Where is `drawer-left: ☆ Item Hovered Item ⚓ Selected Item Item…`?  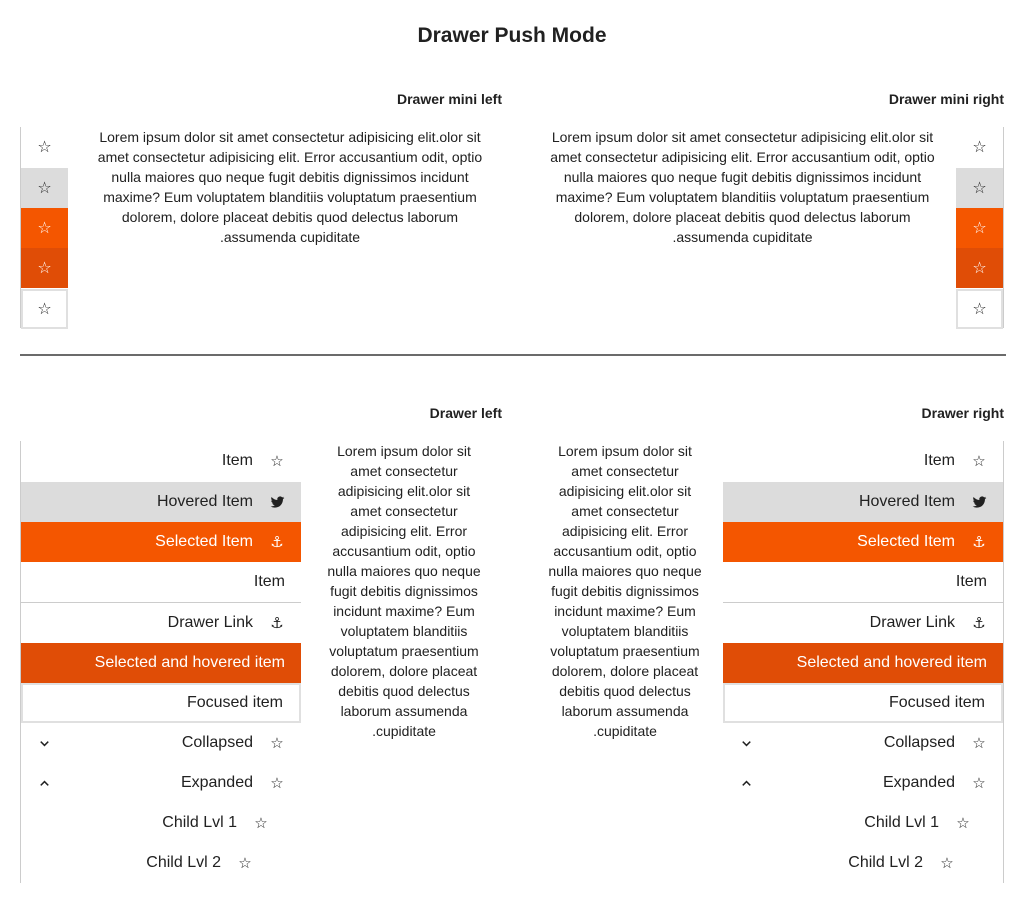
drawer-left: ☆ Item Hovered Item ⚓ Selected Item Item… is located at coordinates (160, 662).